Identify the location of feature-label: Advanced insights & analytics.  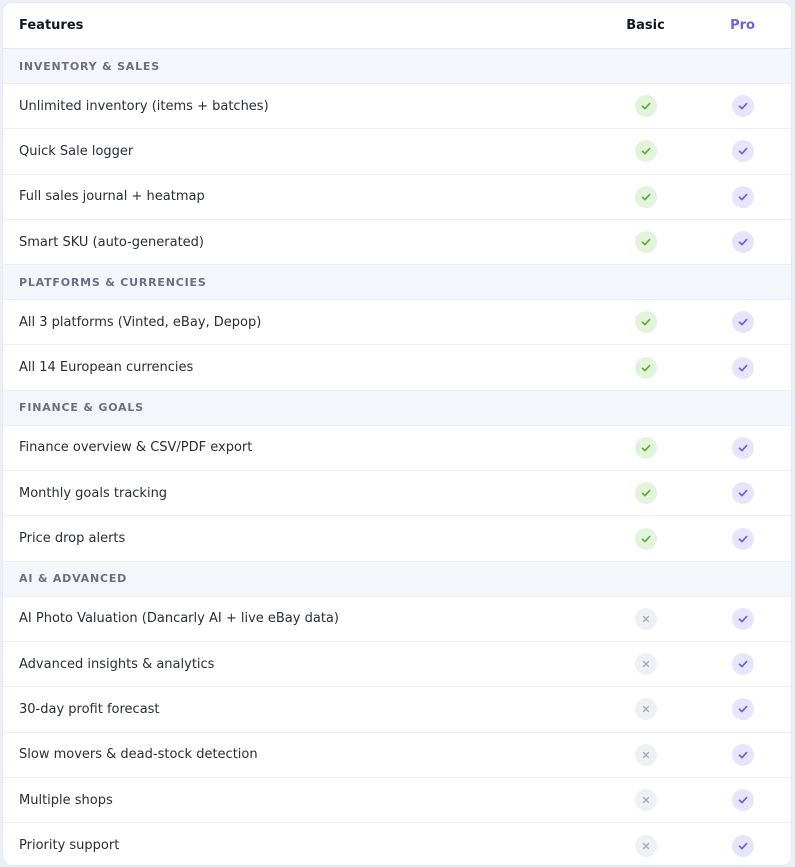
(117, 664).